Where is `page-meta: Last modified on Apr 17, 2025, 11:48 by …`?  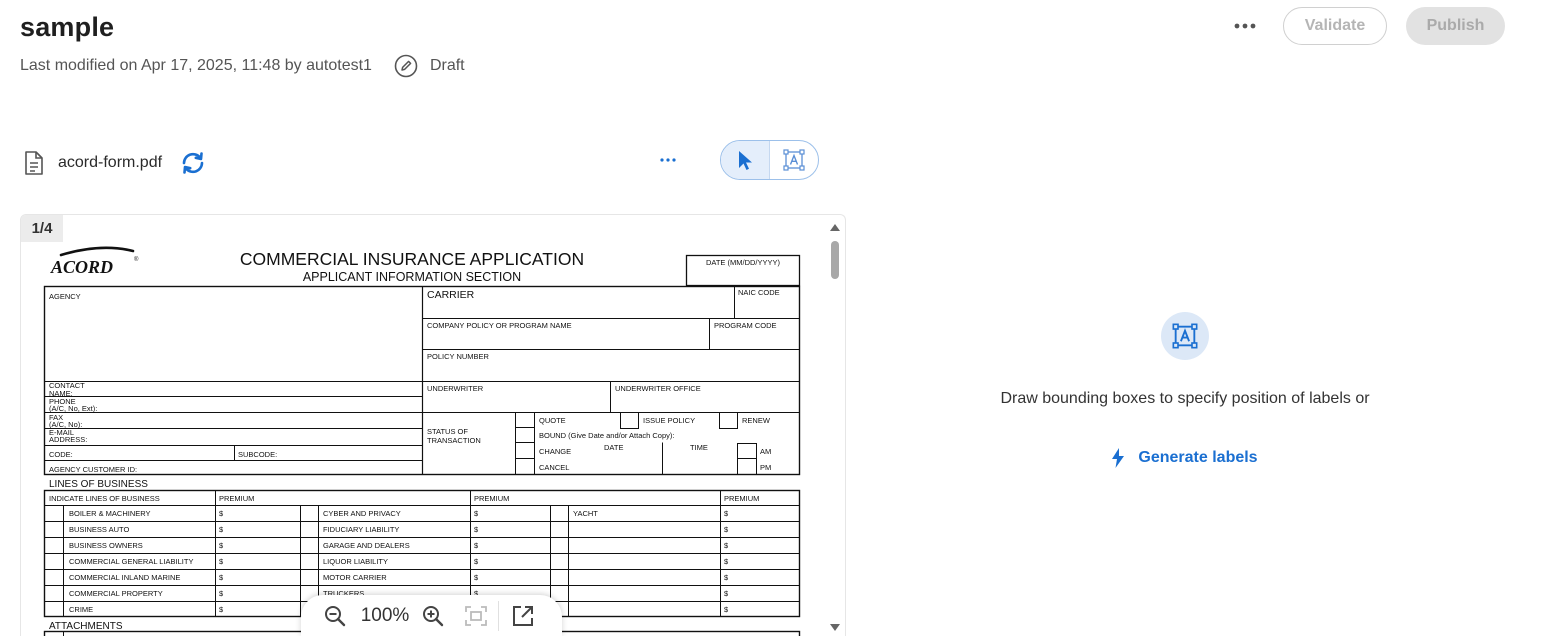 page-meta: Last modified on Apr 17, 2025, 11:48 by … is located at coordinates (242, 66).